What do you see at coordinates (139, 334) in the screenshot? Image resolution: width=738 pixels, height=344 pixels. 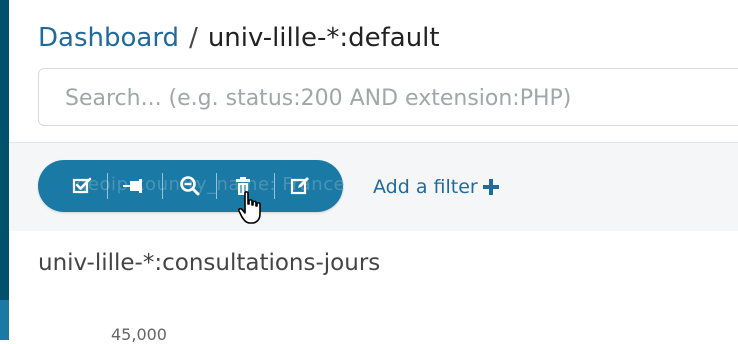 I see `y-axis-tick: 45,000` at bounding box center [139, 334].